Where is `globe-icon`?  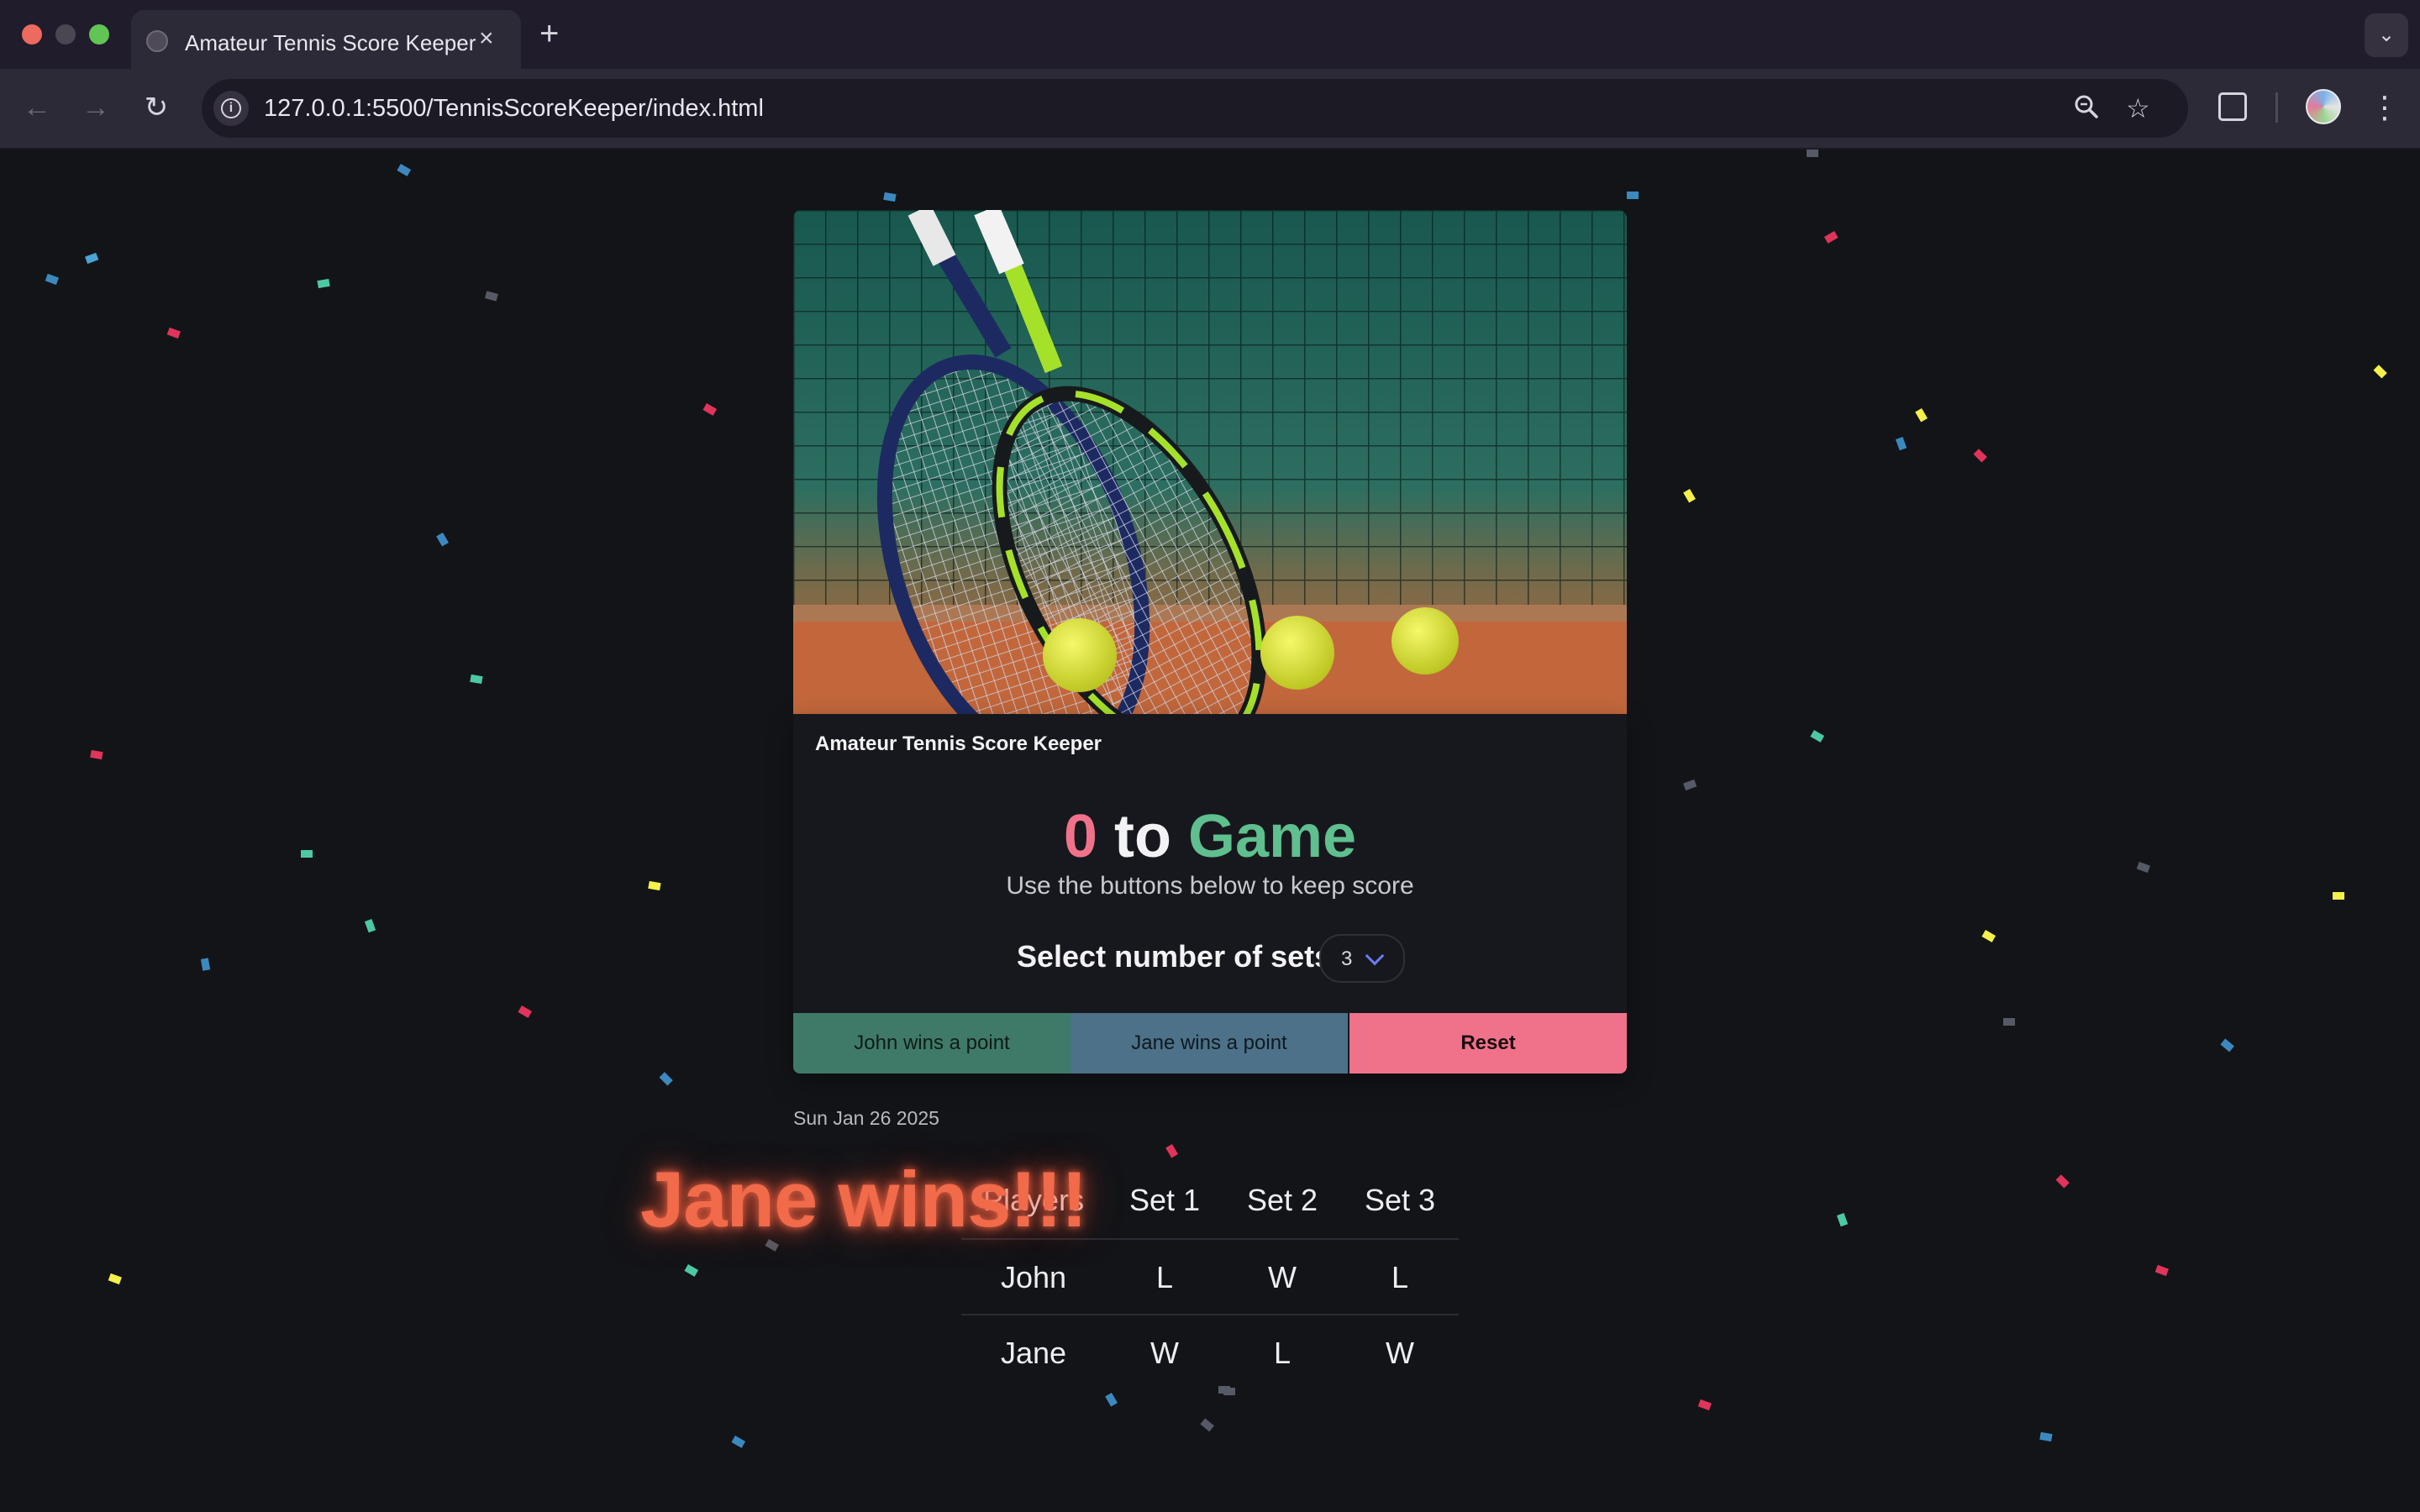 globe-icon is located at coordinates (157, 41).